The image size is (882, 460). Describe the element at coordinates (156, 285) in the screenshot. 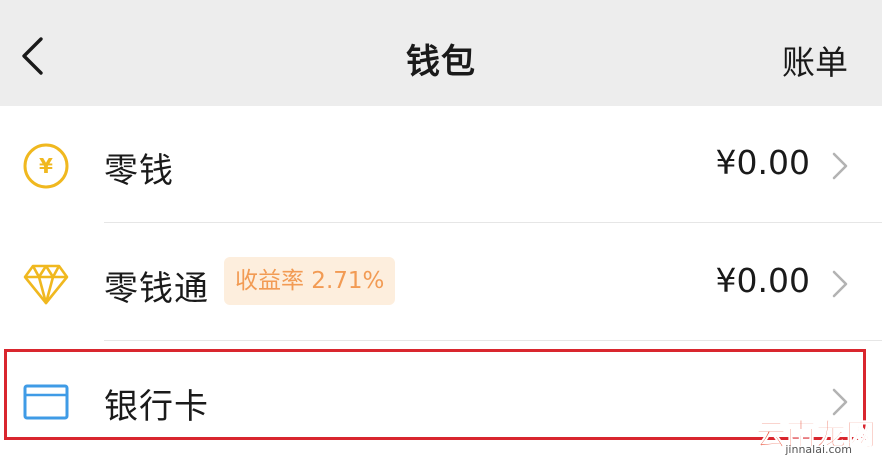

I see `row-label: 零钱通` at that location.